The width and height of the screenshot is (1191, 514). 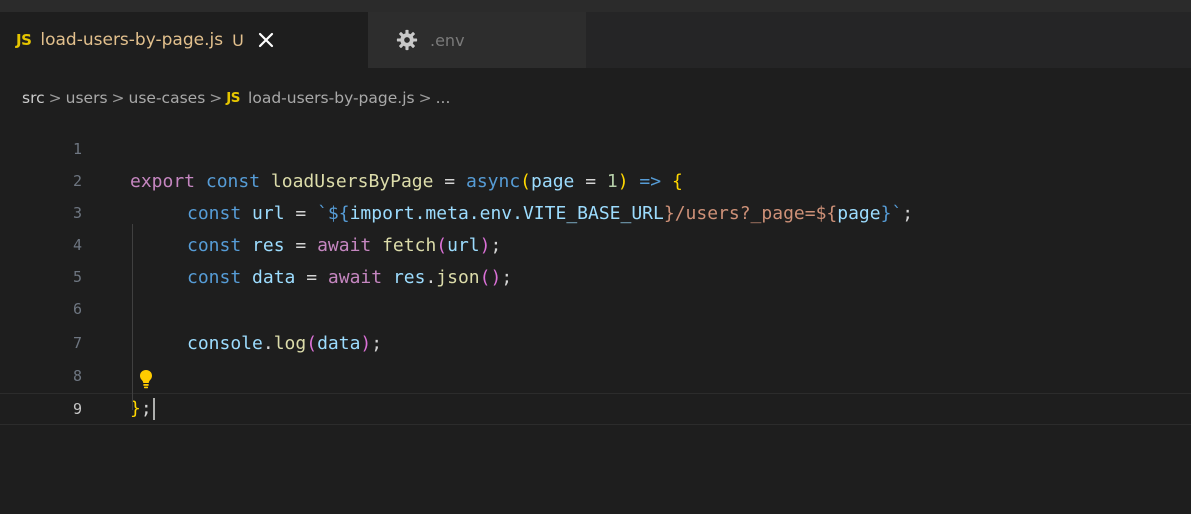 What do you see at coordinates (132, 317) in the screenshot?
I see `indent-guide` at bounding box center [132, 317].